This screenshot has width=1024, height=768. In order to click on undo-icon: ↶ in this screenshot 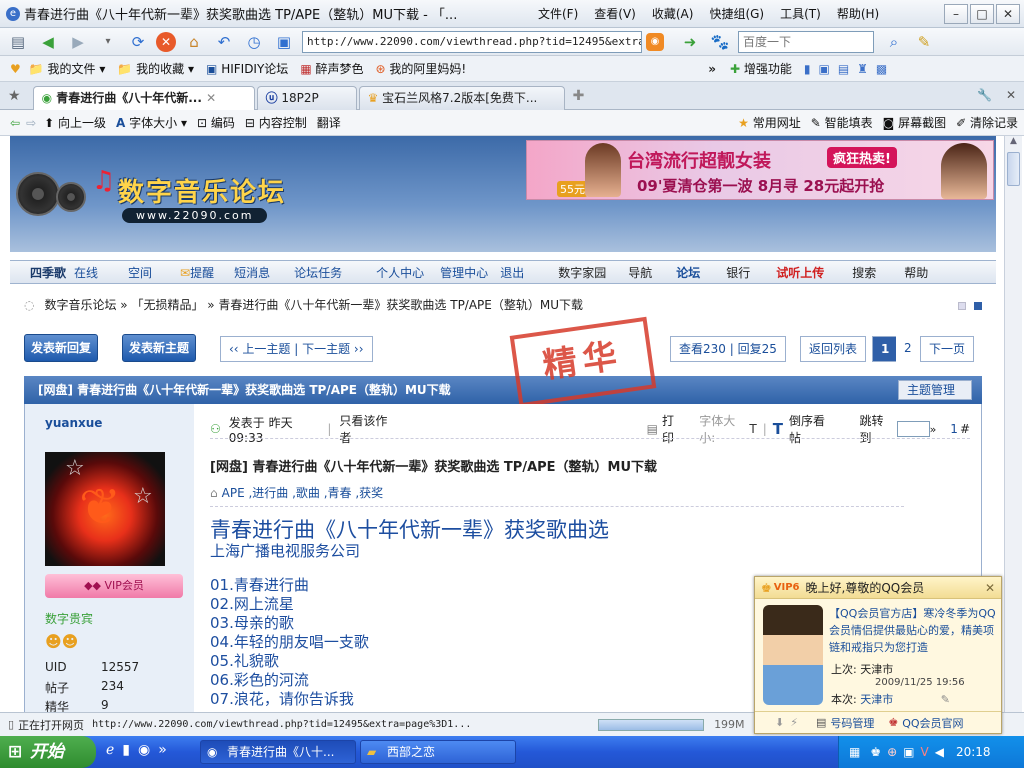, I will do `click(224, 42)`.